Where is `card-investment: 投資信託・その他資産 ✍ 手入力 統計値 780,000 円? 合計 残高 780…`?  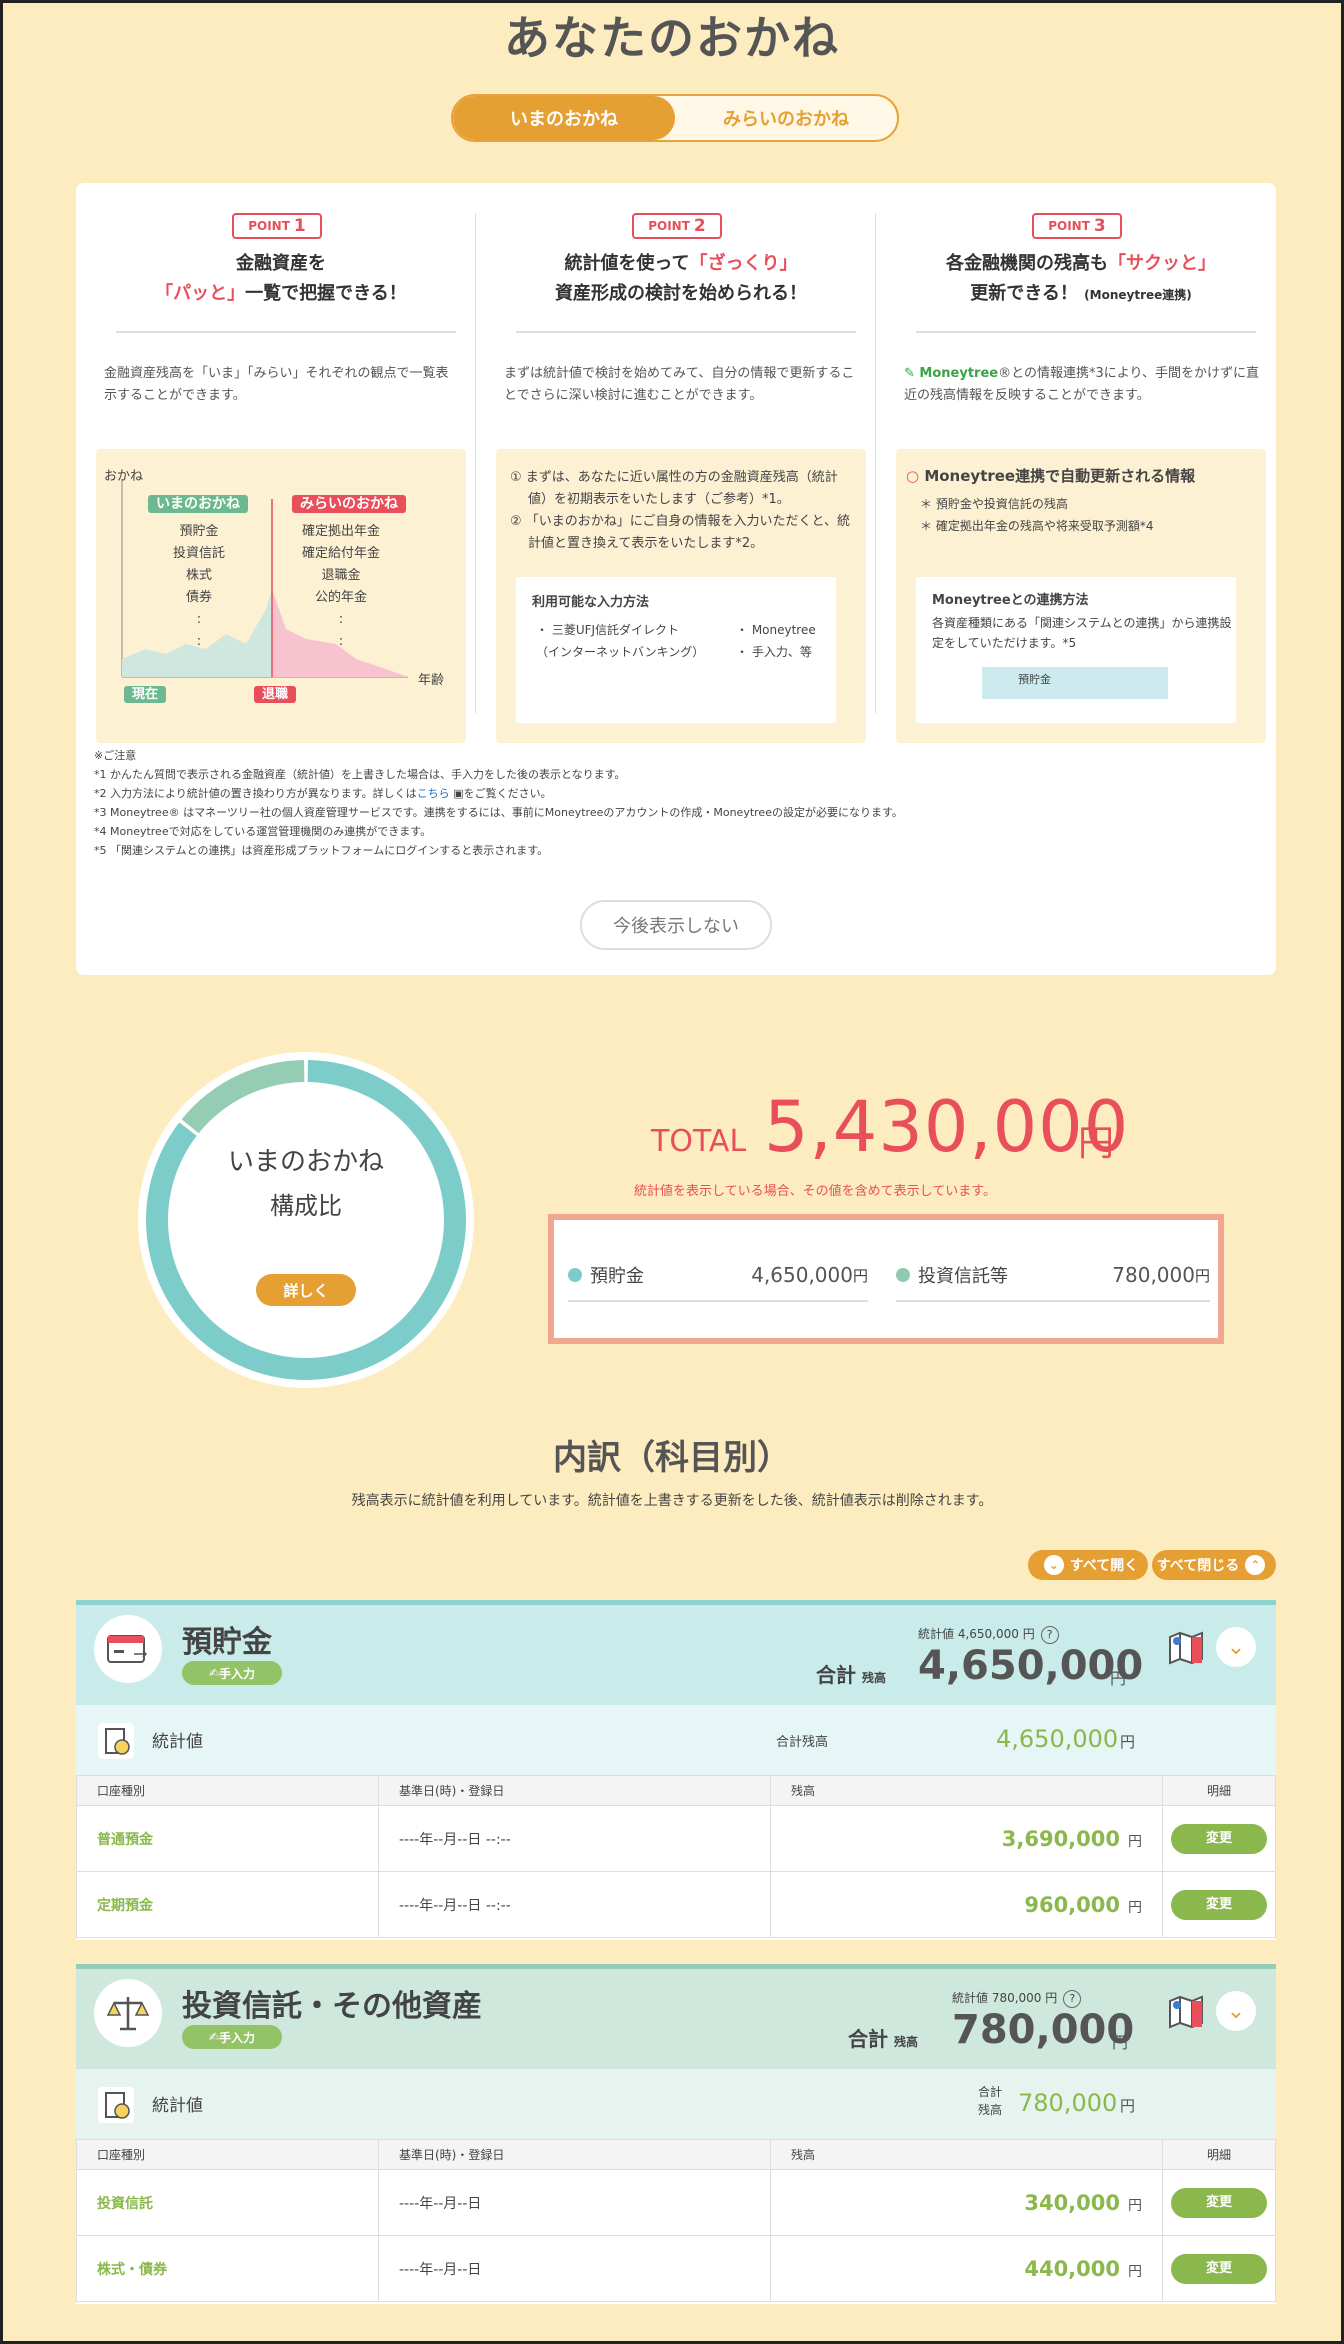 card-investment: 投資信託・その他資産 ✍ 手入力 統計値 780,000 円? 合計 残高 780… is located at coordinates (676, 2134).